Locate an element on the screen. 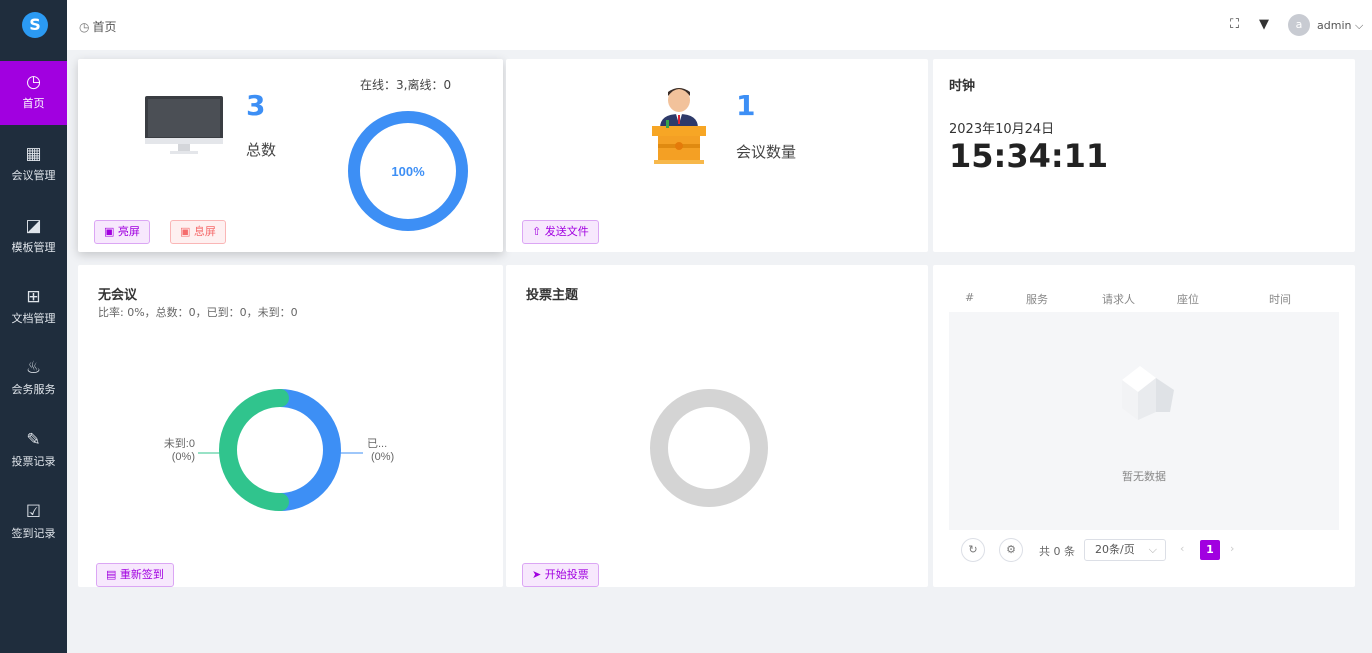  start-vote-label: 开始投票 is located at coordinates (566, 574).